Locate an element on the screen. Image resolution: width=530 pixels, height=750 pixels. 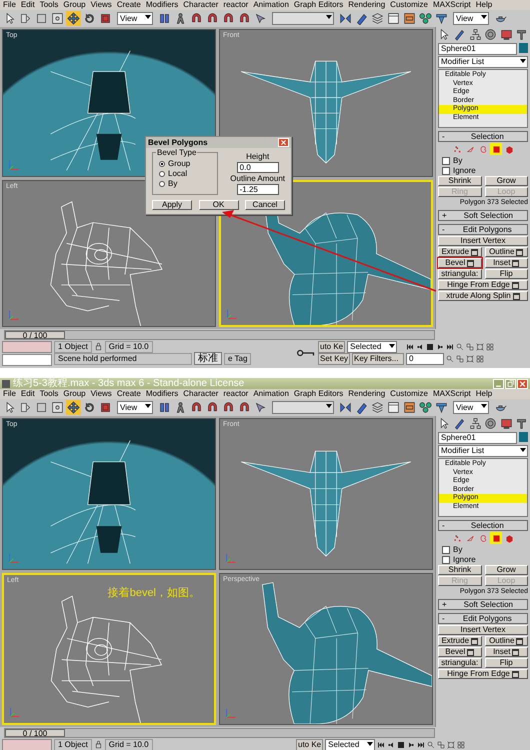
command-button: Hinge From Edge is located at coordinates (483, 285).